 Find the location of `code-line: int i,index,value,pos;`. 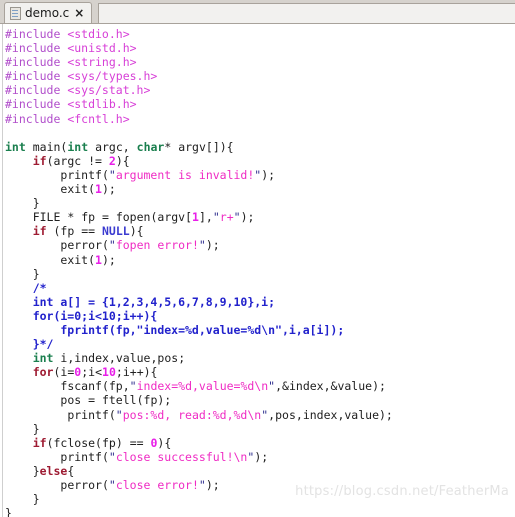

code-line: int i,index,value,pos; is located at coordinates (109, 358).